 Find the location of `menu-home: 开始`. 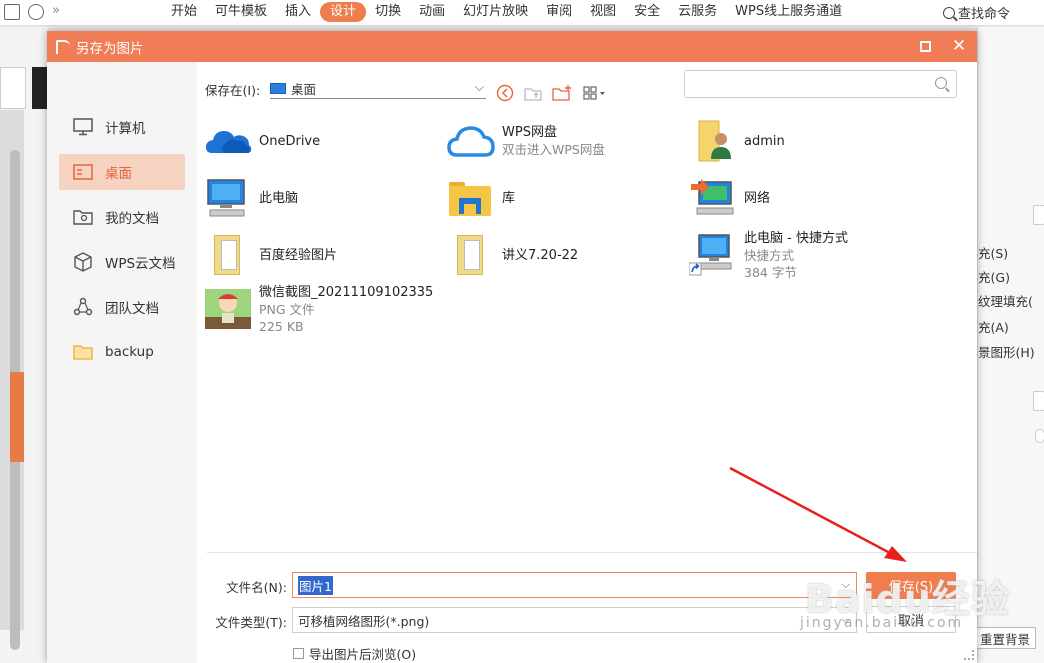

menu-home: 开始 is located at coordinates (184, 12).